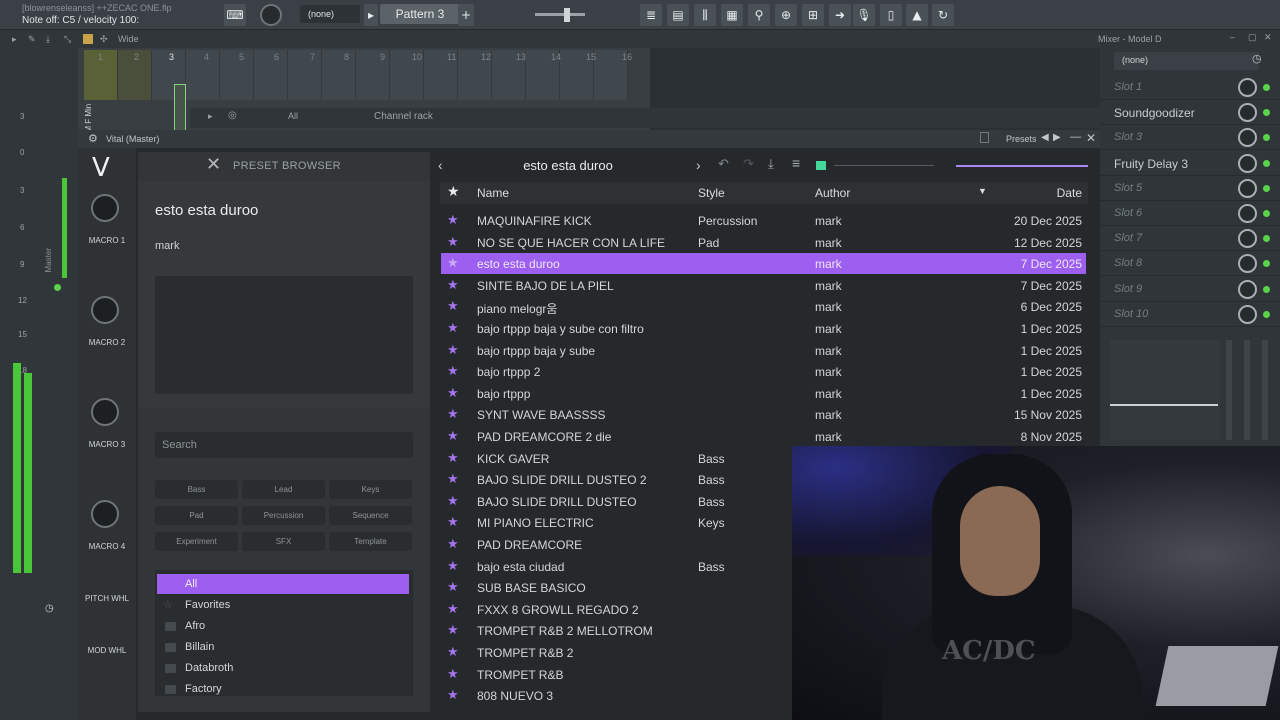 The image size is (1280, 720). What do you see at coordinates (283, 626) in the screenshot?
I see `folder-afro: Afro` at bounding box center [283, 626].